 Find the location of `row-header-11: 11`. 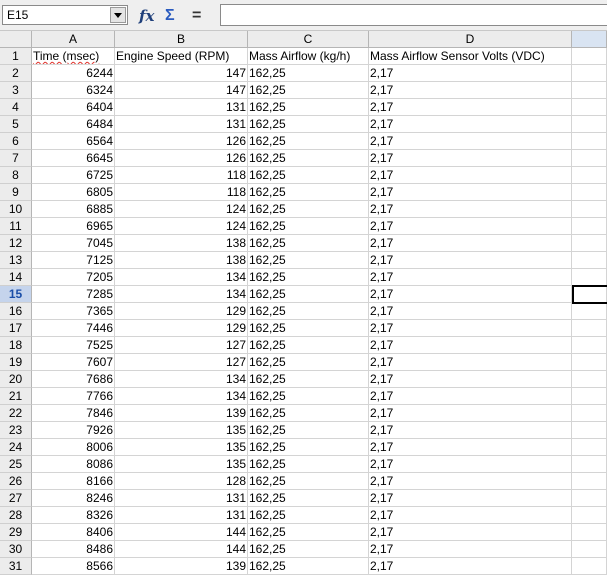

row-header-11: 11 is located at coordinates (16, 226).